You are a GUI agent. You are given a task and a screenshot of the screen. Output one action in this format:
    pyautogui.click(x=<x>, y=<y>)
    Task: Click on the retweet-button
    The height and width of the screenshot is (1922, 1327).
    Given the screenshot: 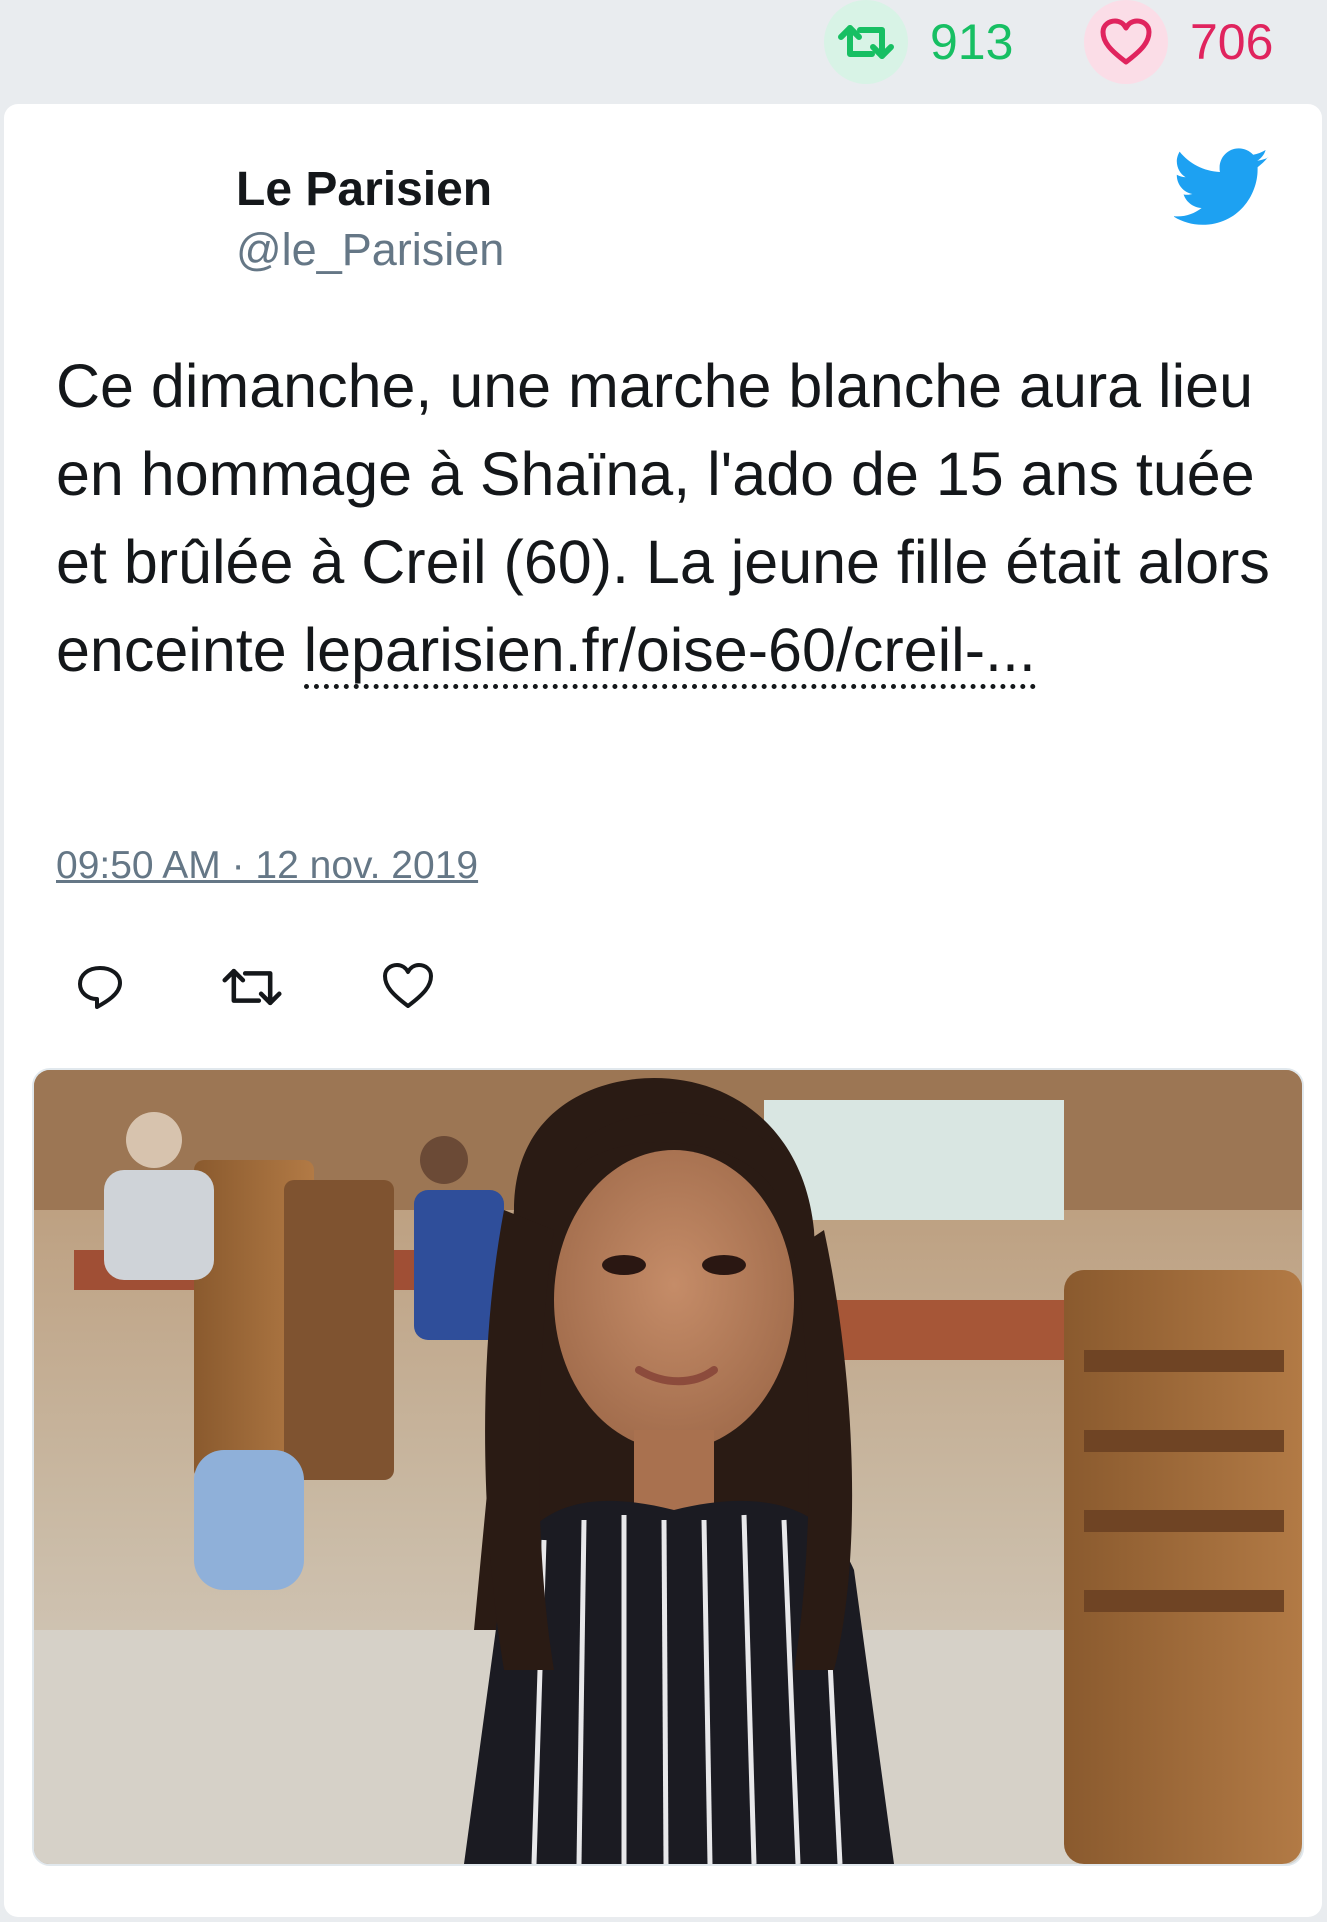 What is the action you would take?
    pyautogui.click(x=250, y=992)
    